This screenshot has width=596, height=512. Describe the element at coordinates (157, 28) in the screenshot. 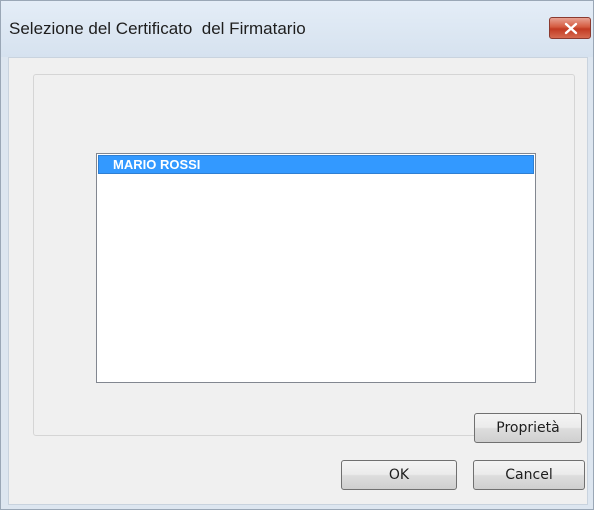

I see `dialog-title: Selezione del Certificato del Firmatario` at that location.